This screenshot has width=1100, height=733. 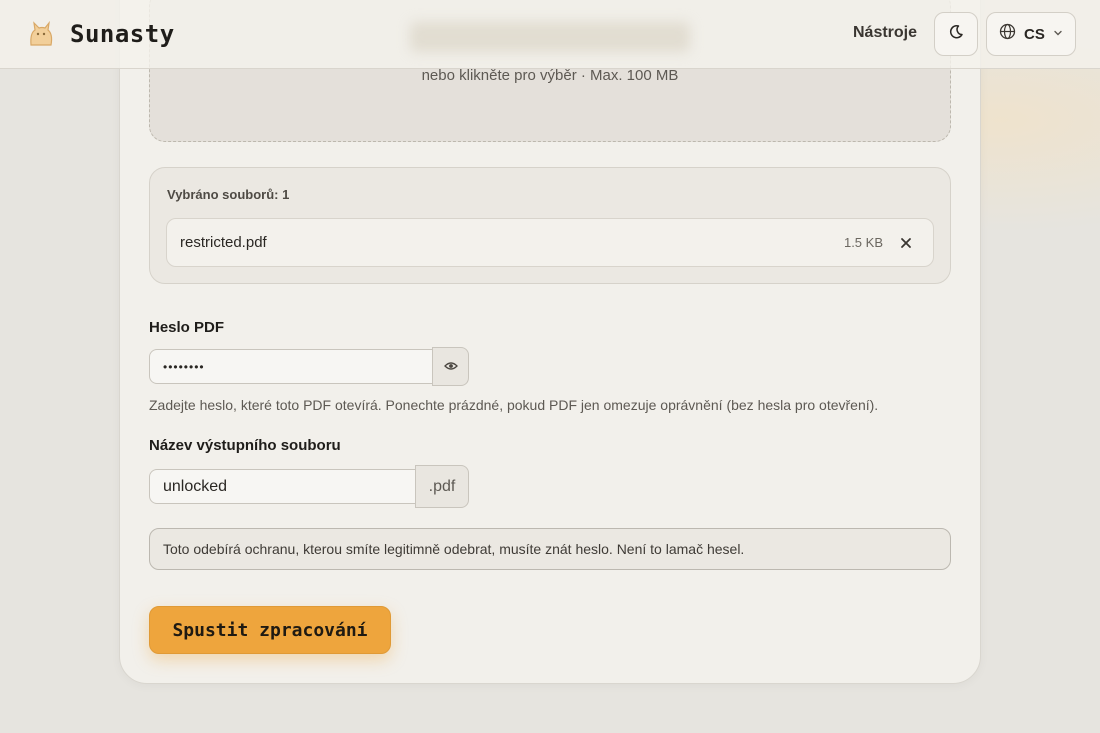 I want to click on password-label: Heslo PDF, so click(x=187, y=327).